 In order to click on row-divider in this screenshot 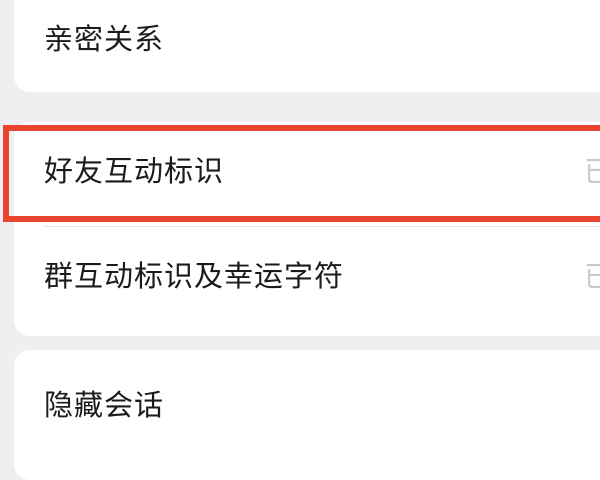, I will do `click(322, 226)`.